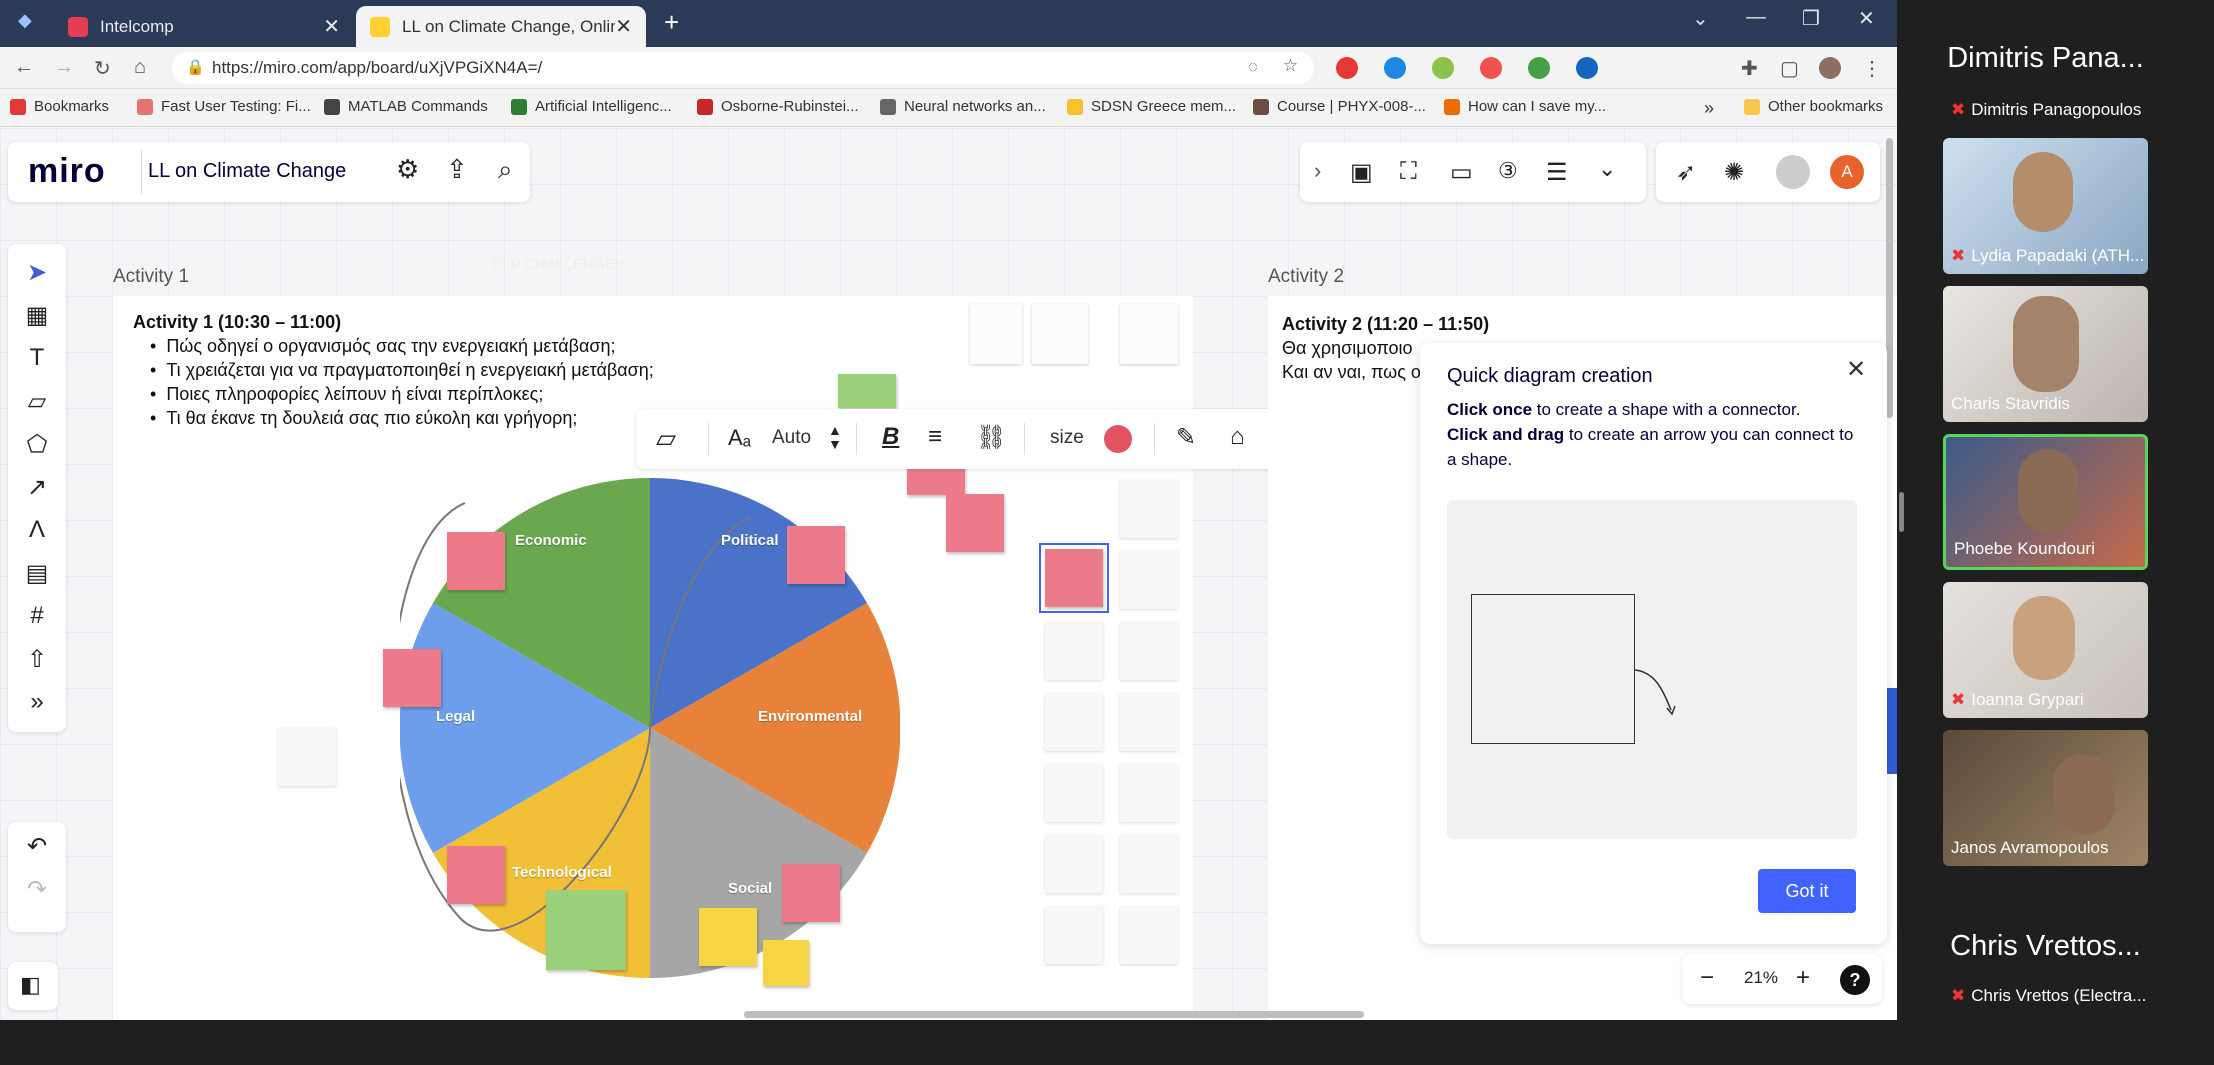  Describe the element at coordinates (406, 106) in the screenshot. I see `bookmark-item: MATLAB Commands` at that location.